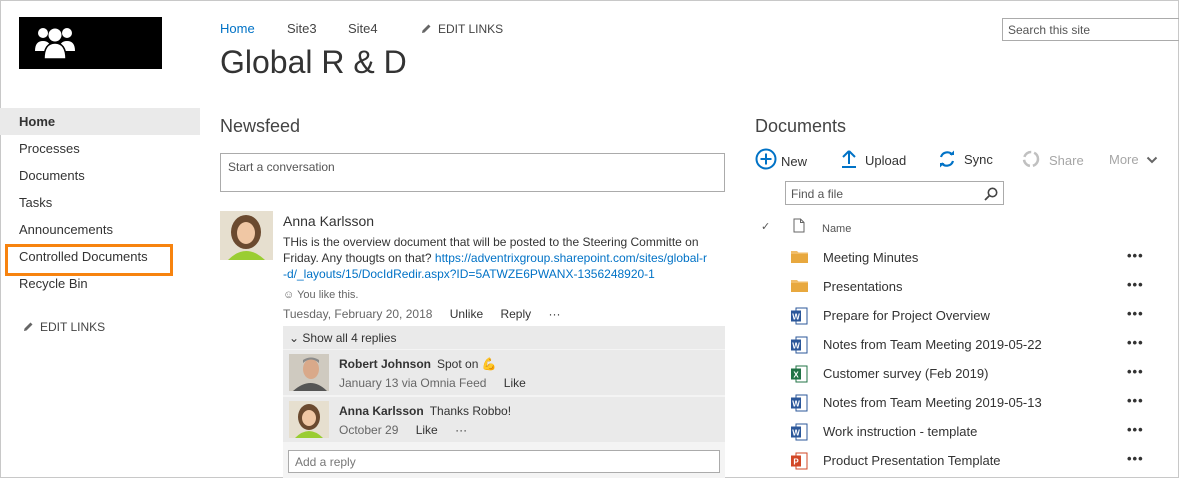 This screenshot has width=1179, height=478. I want to click on new-button: New, so click(783, 159).